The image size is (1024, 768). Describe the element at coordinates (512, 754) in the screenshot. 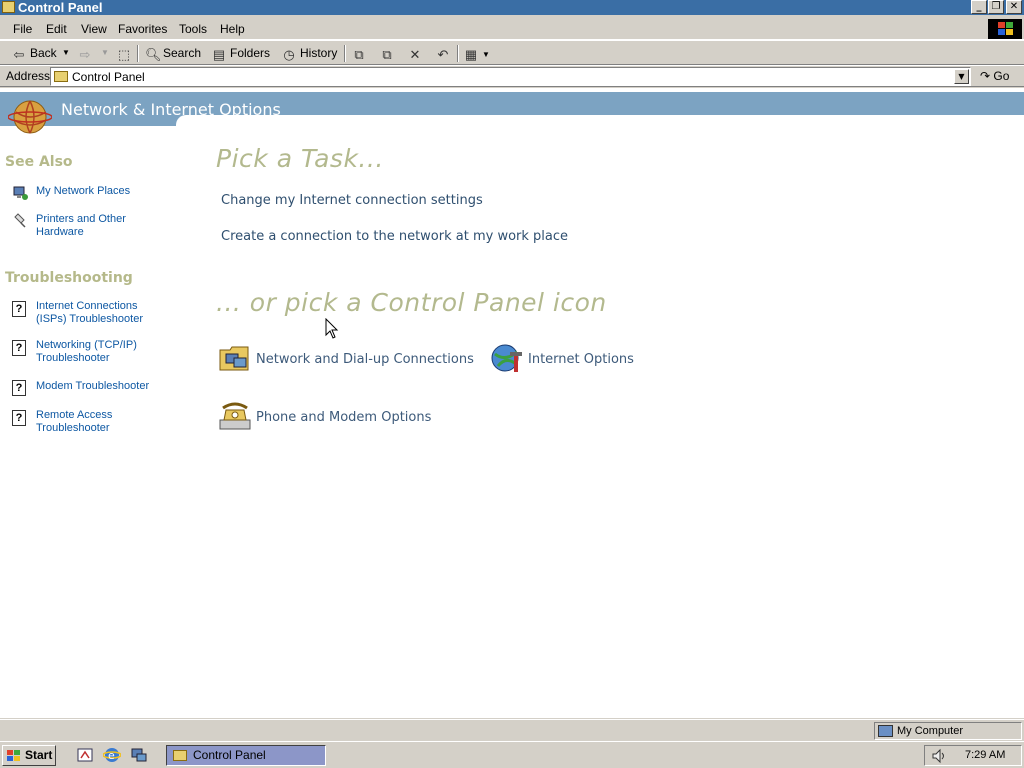

I see `taskbar: Start e Control Panel 7:29 AM` at that location.